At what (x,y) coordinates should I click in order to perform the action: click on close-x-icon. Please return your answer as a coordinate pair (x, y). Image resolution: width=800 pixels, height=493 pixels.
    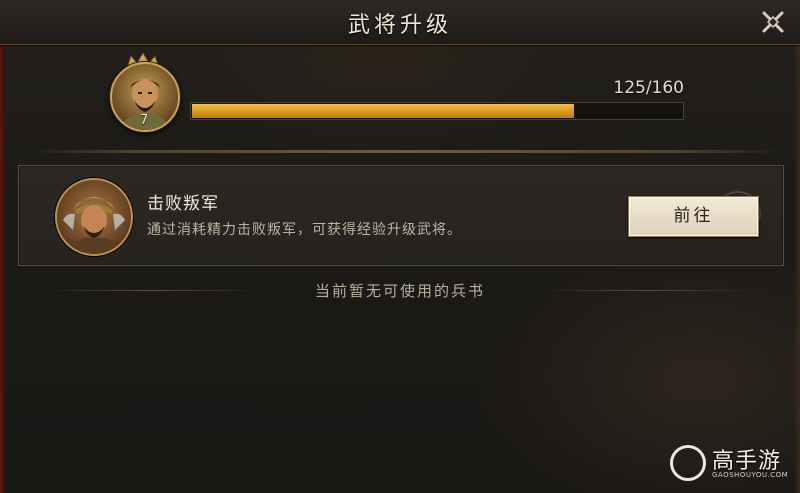
    Looking at the image, I should click on (773, 22).